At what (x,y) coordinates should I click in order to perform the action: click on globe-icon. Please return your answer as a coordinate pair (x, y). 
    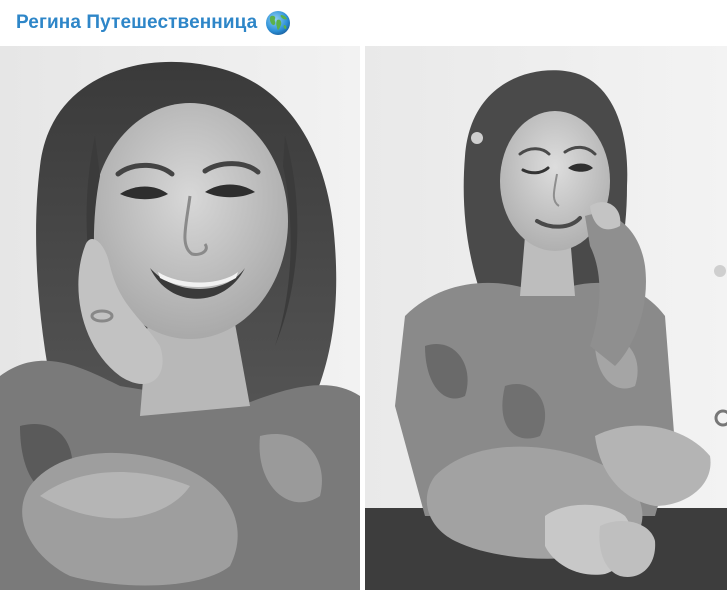
    Looking at the image, I should click on (278, 23).